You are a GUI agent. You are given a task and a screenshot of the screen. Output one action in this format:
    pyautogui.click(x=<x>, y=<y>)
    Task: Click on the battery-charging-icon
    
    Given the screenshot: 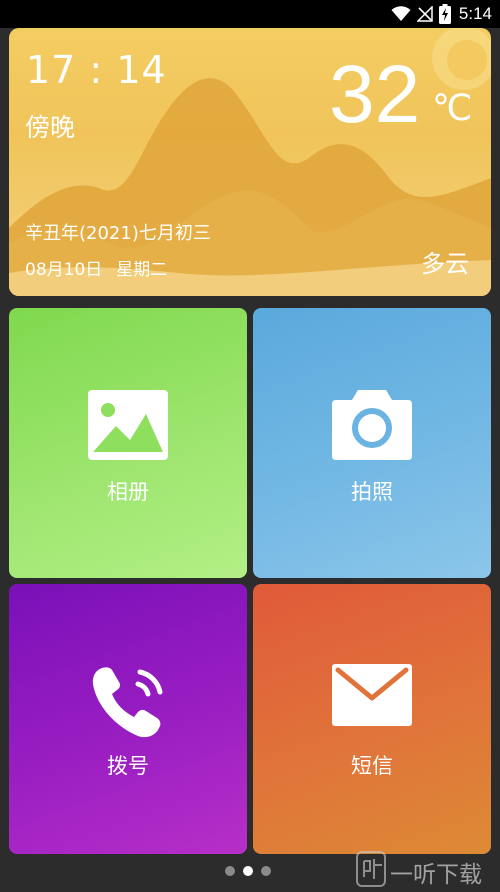 What is the action you would take?
    pyautogui.click(x=444, y=14)
    